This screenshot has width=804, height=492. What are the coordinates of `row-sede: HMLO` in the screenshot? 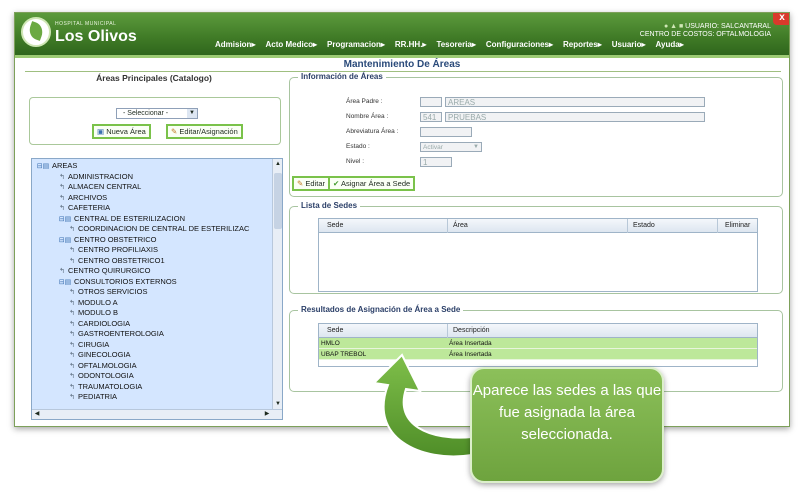 It's located at (330, 343).